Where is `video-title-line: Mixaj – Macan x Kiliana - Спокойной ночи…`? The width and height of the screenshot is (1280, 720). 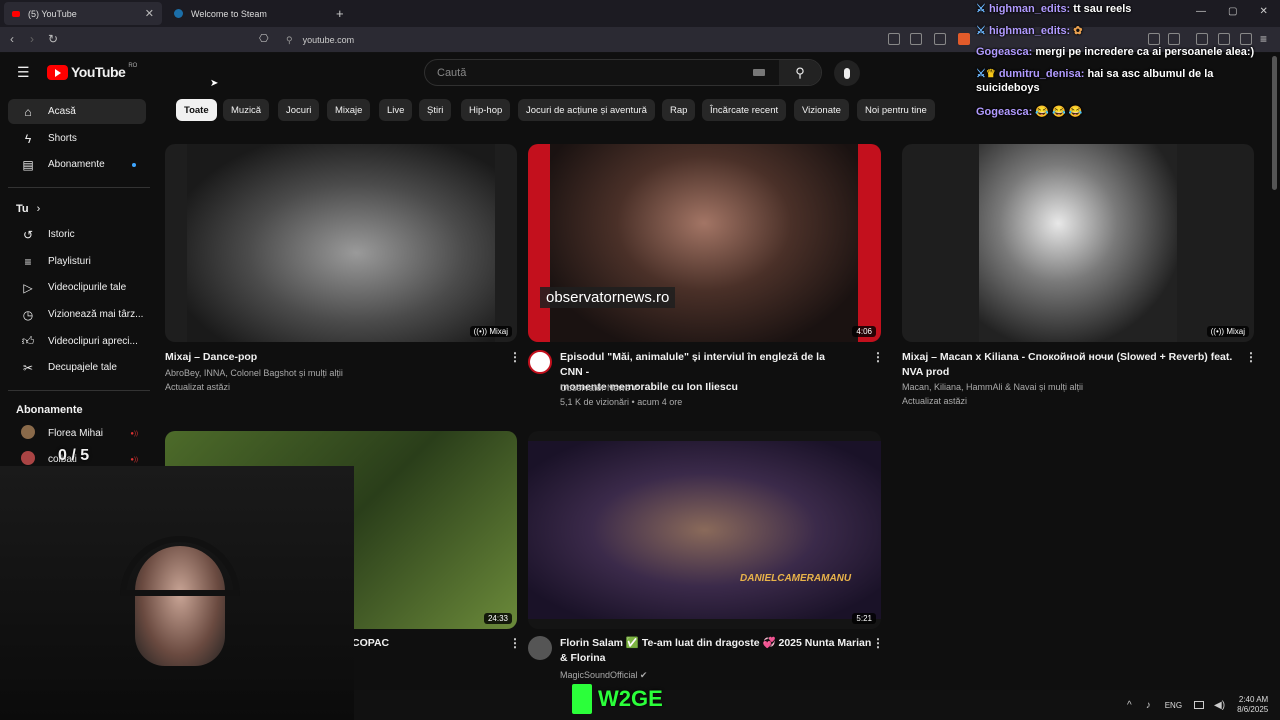
video-title-line: Mixaj – Macan x Kiliana - Спокойной ночи… is located at coordinates (1067, 357).